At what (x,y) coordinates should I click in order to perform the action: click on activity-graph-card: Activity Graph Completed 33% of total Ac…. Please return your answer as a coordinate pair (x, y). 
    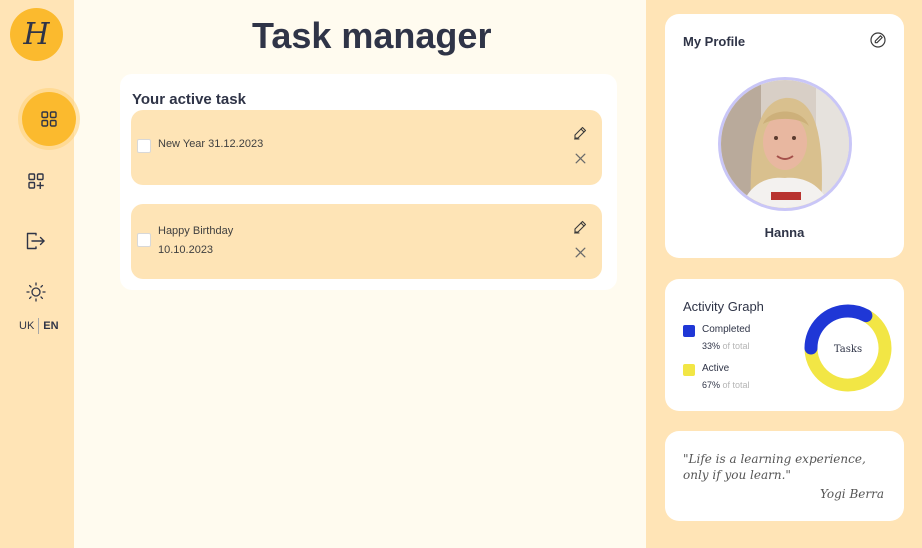
    Looking at the image, I should click on (784, 345).